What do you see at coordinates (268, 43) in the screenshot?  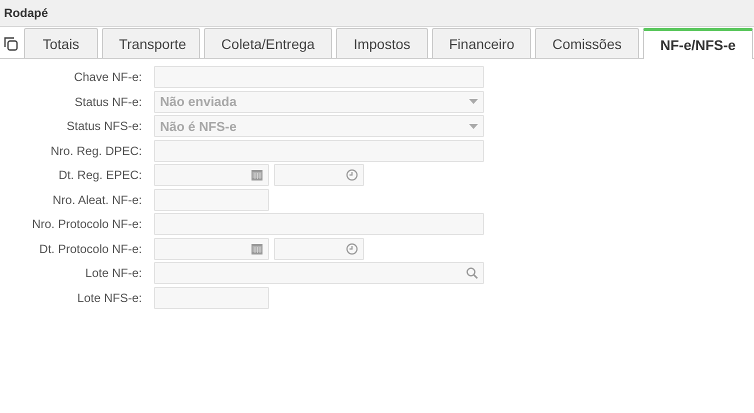 I see `tab: Coleta/Entrega` at bounding box center [268, 43].